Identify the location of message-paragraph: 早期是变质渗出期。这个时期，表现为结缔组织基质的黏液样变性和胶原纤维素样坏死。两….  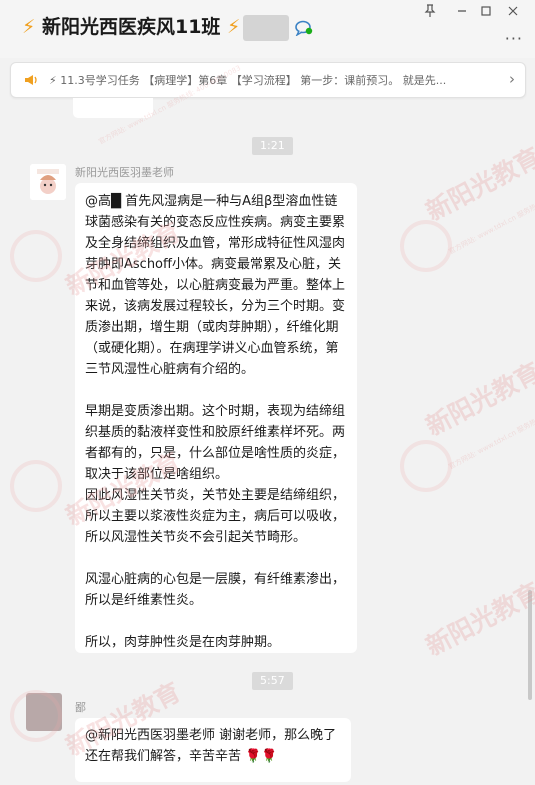
(215, 443).